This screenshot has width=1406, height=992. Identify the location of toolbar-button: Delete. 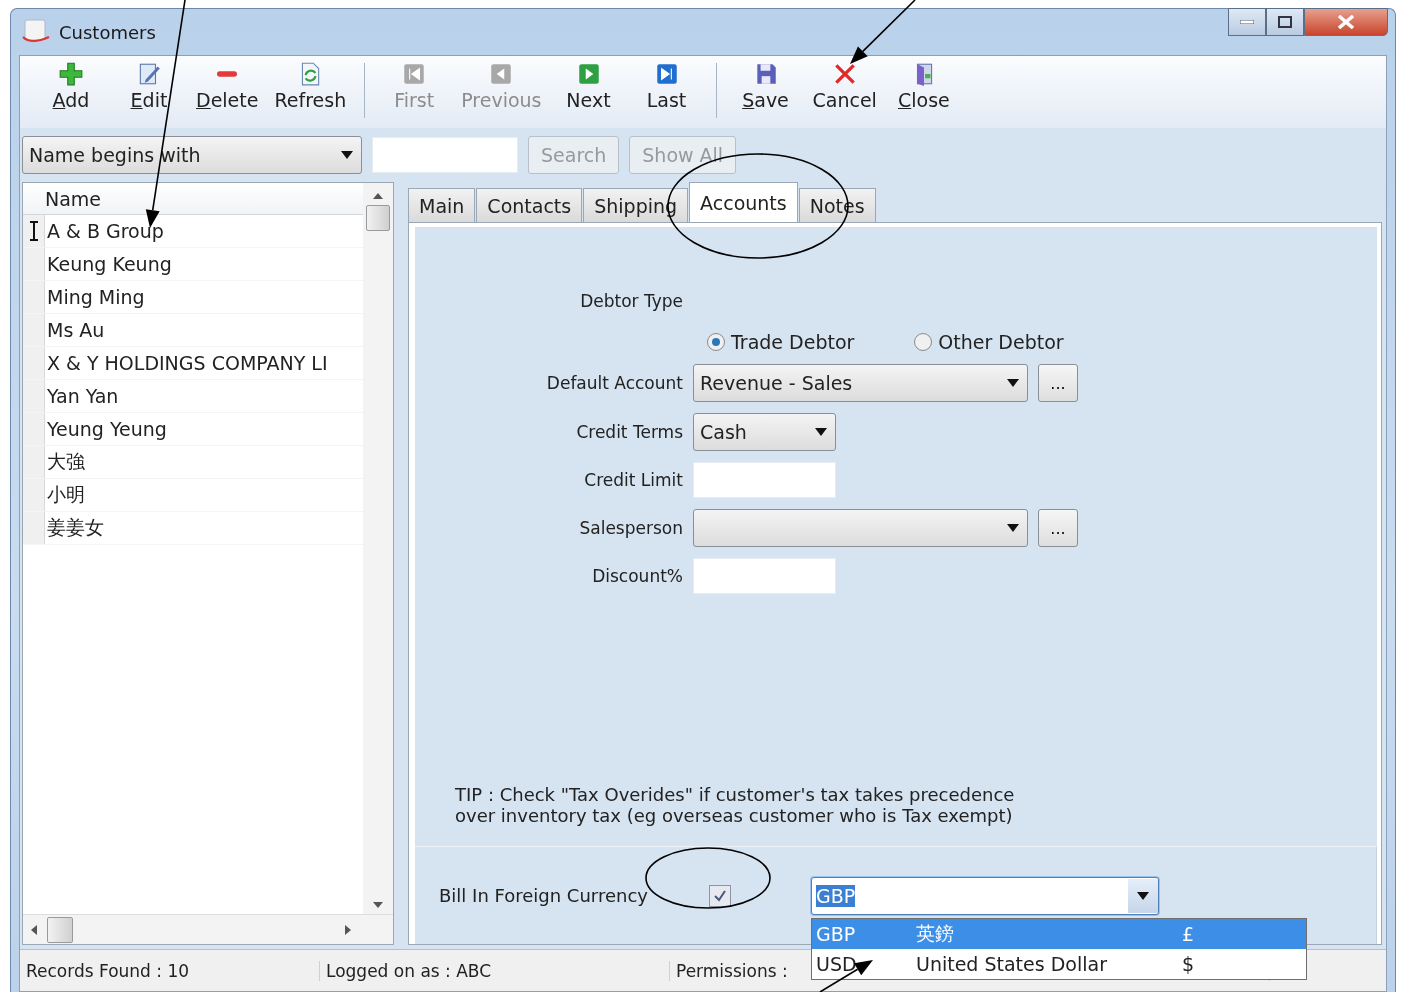
(227, 93).